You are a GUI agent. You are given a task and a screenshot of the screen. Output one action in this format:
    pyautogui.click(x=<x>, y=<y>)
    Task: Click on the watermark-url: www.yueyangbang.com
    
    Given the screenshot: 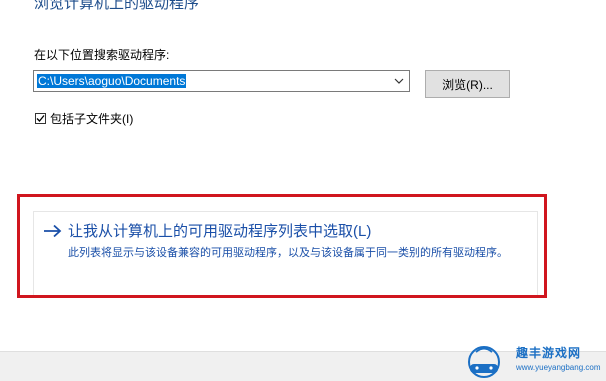 What is the action you would take?
    pyautogui.click(x=558, y=367)
    